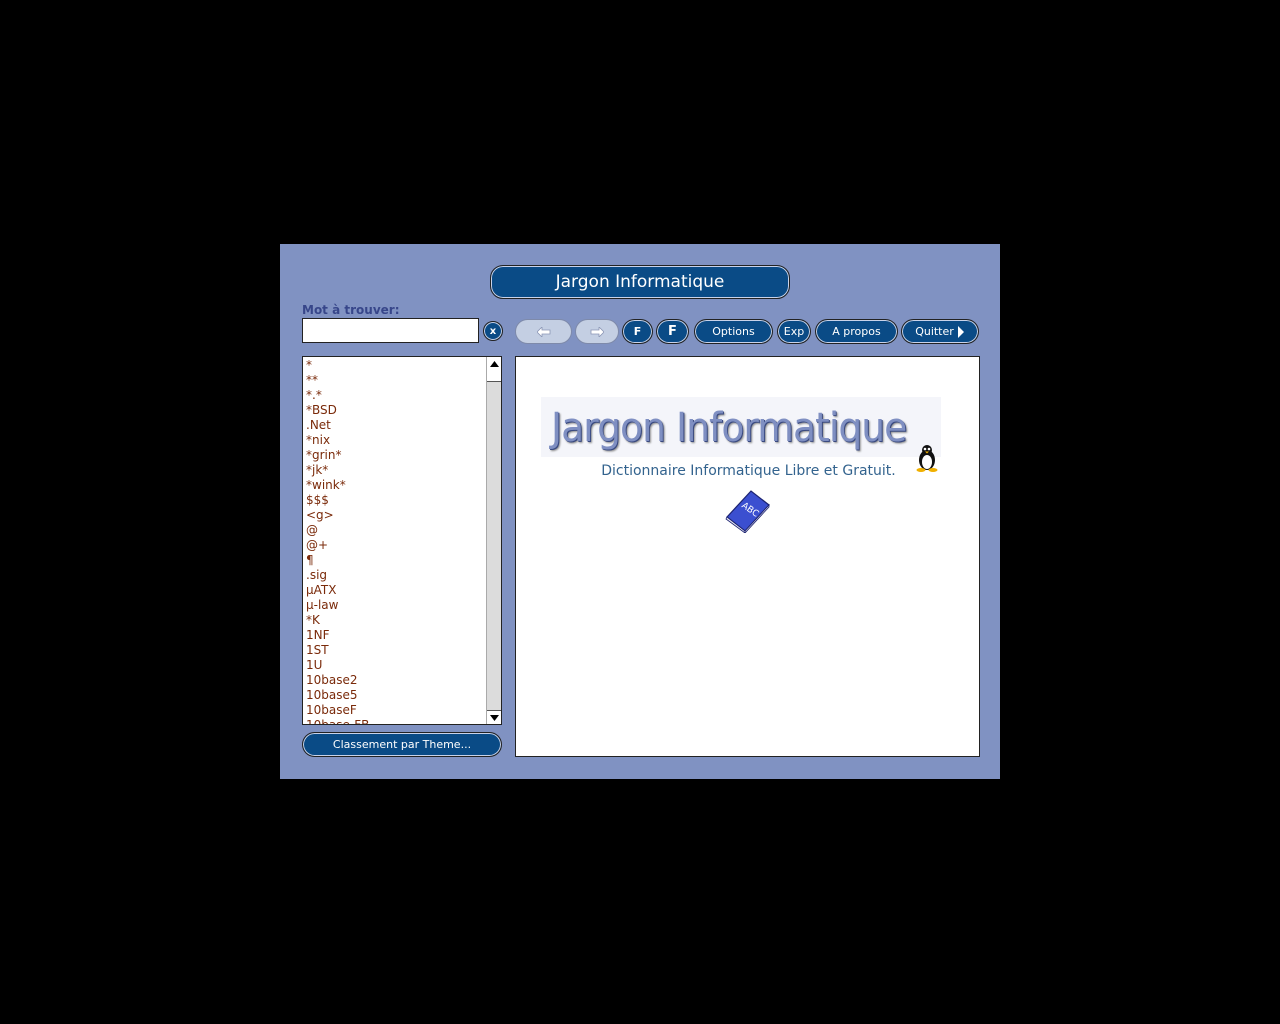  Describe the element at coordinates (337, 530) in the screenshot. I see `word-list-item: @` at that location.